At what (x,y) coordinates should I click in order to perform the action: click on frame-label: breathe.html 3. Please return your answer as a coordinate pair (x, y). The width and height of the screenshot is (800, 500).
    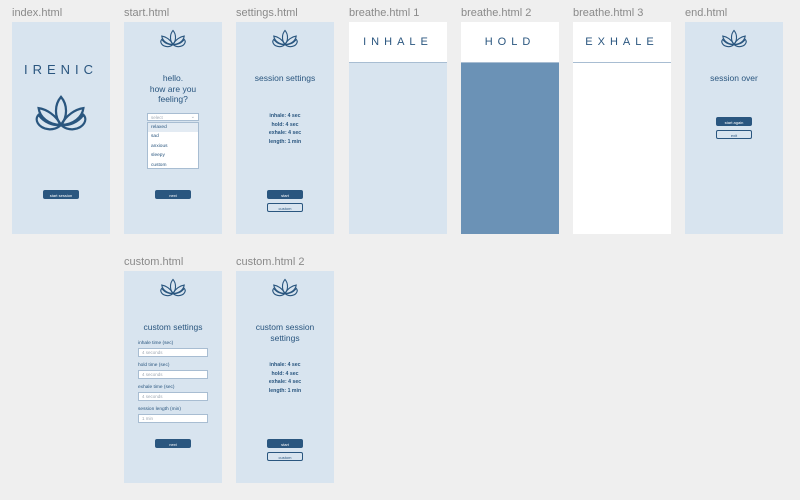
    Looking at the image, I should click on (608, 13).